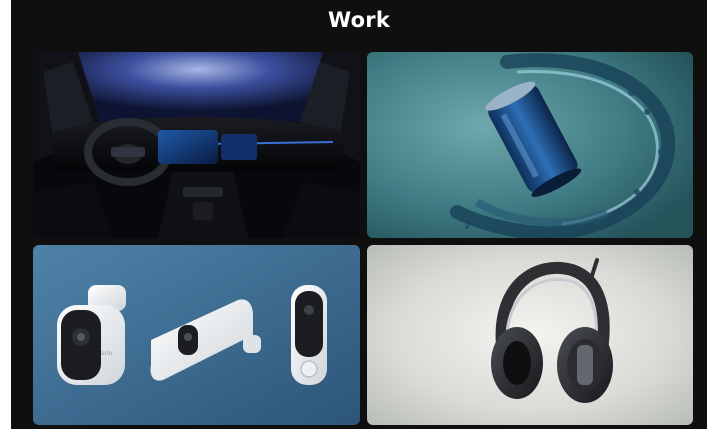  I want to click on page-title: Work, so click(359, 20).